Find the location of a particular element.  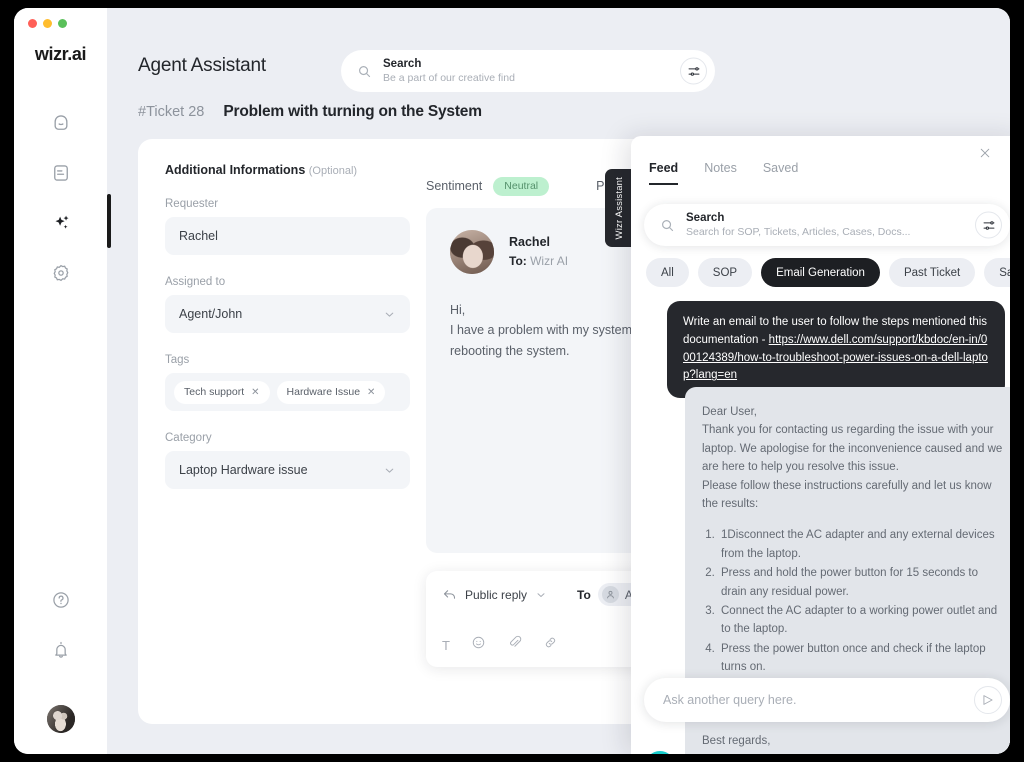

wizr-assistant-tab: Wizr Assistant is located at coordinates (619, 208).